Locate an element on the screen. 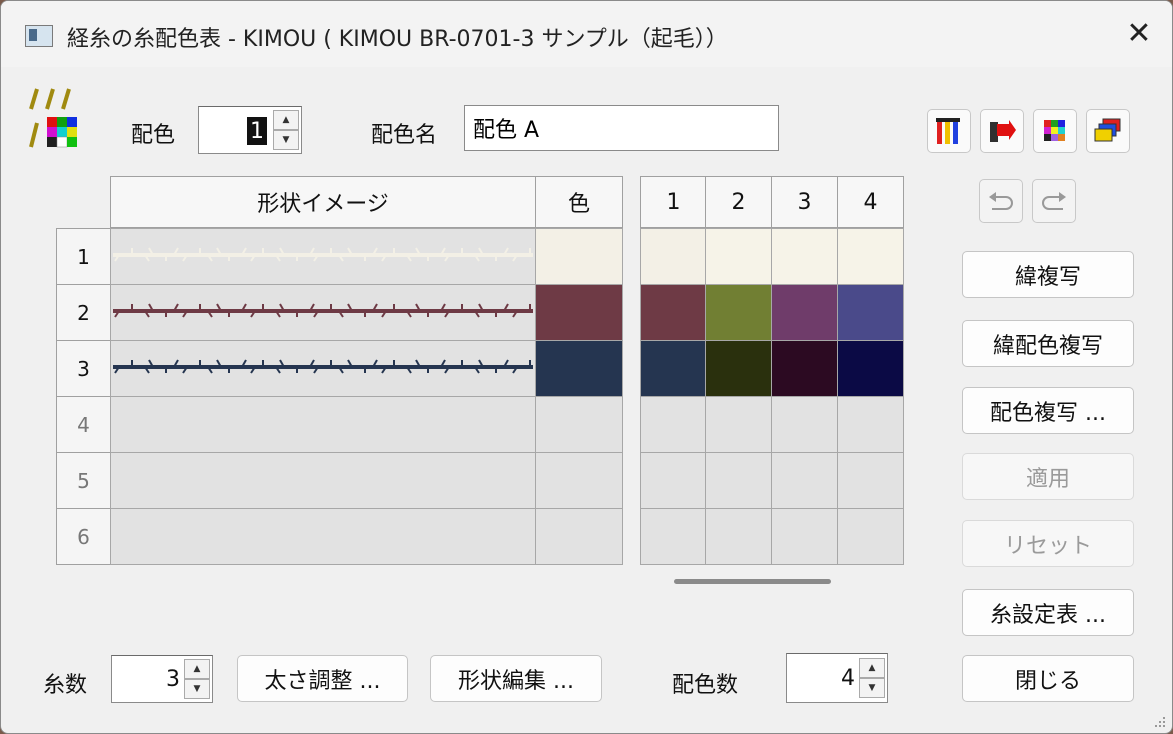 This screenshot has height=734, width=1173. haishoku-name-input: 配色 A is located at coordinates (621, 128).